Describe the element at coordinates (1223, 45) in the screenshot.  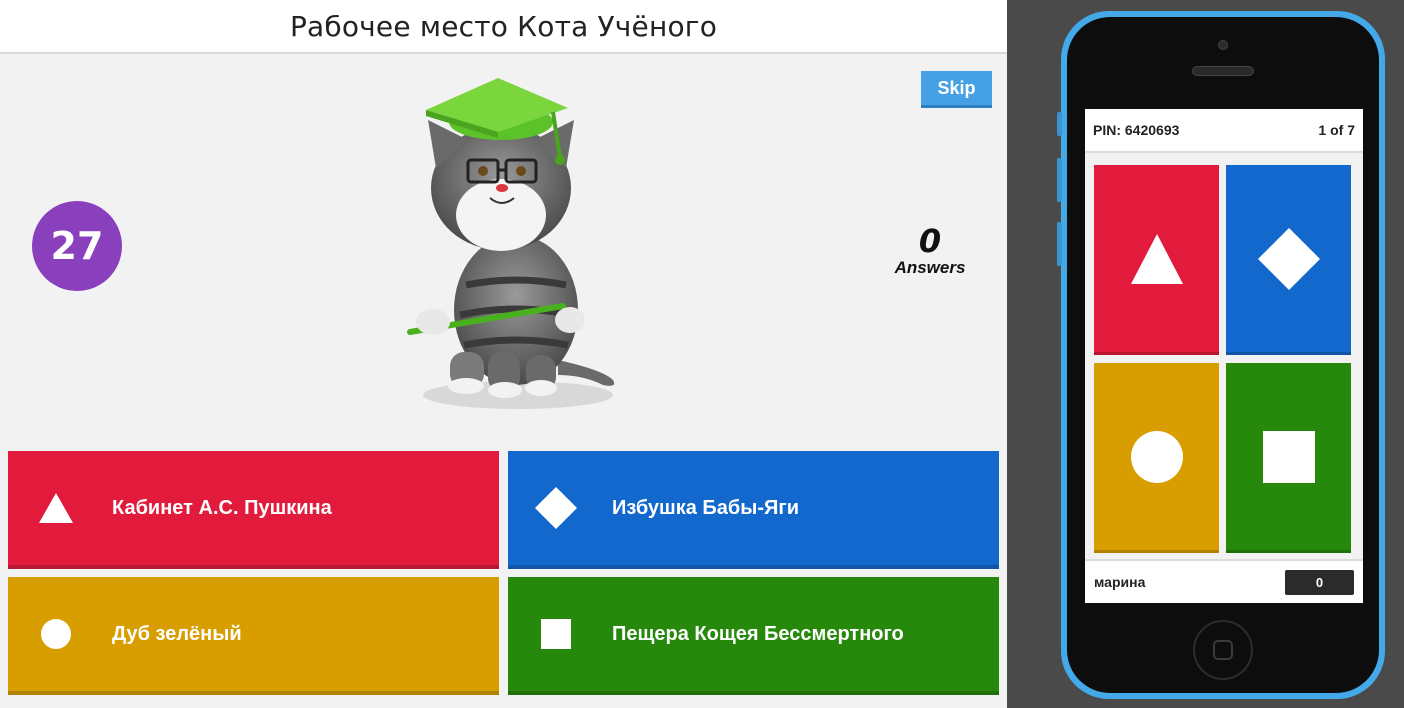
I see `phone-camera` at that location.